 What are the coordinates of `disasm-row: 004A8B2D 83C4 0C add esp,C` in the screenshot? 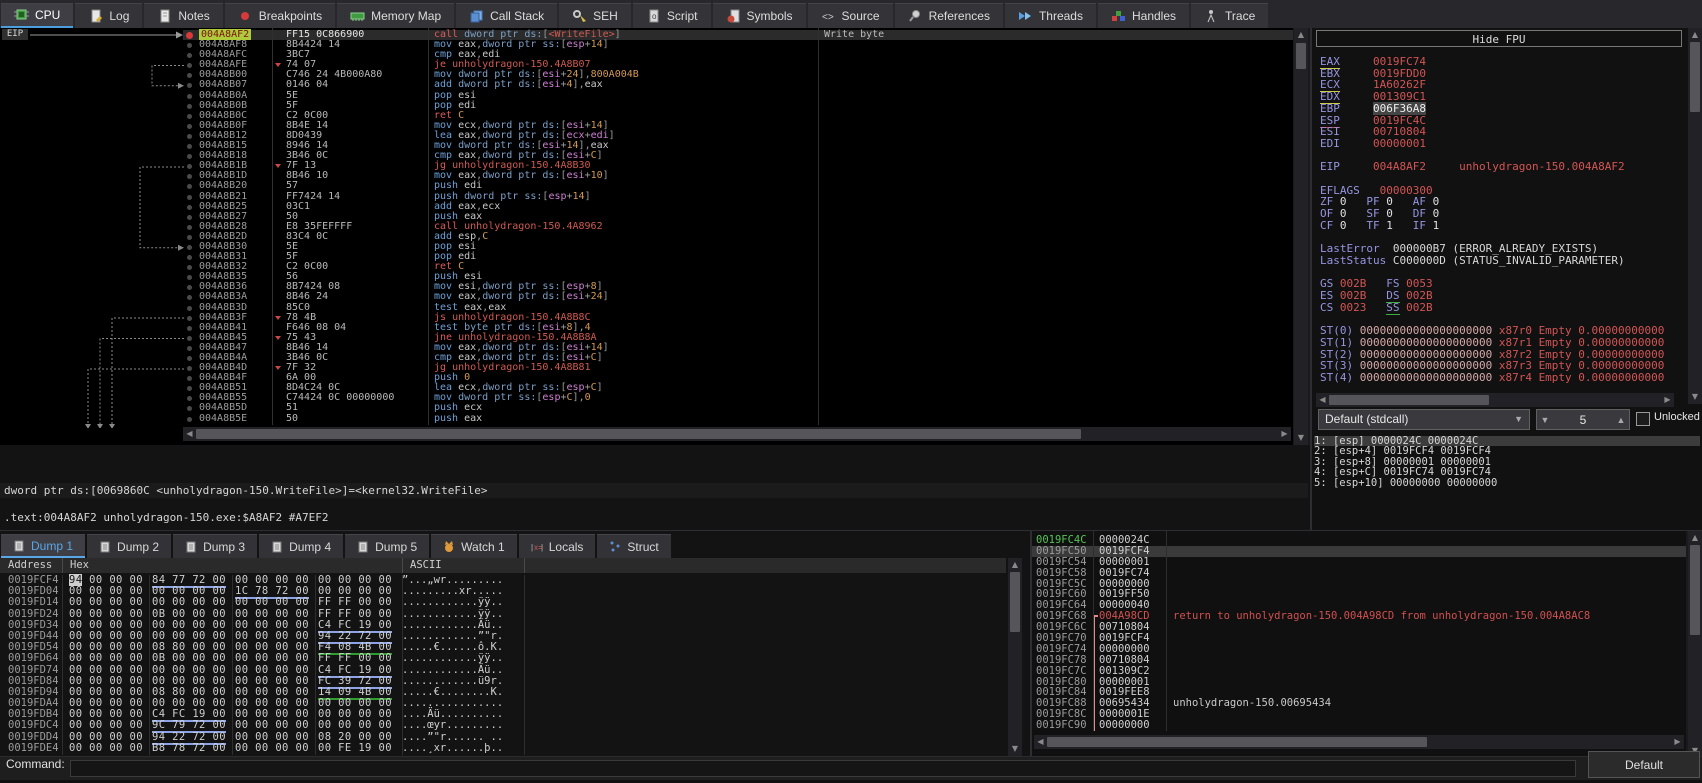 It's located at (738, 236).